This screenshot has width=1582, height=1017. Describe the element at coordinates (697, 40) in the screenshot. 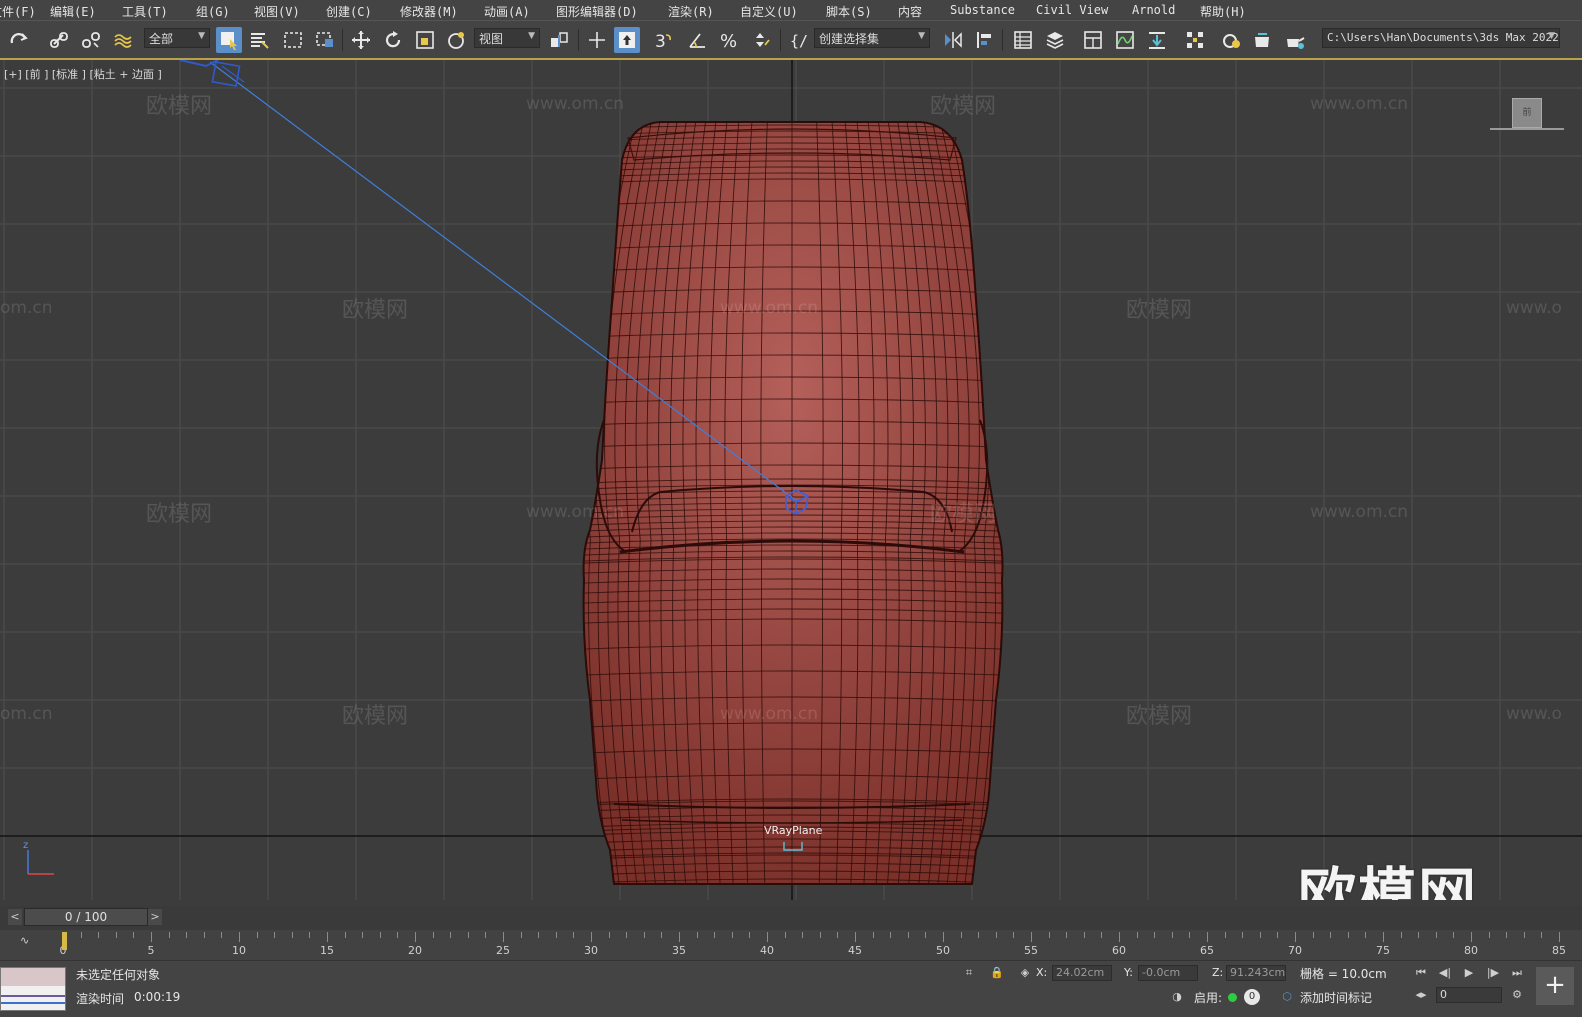

I see `angle-snap-icon` at that location.